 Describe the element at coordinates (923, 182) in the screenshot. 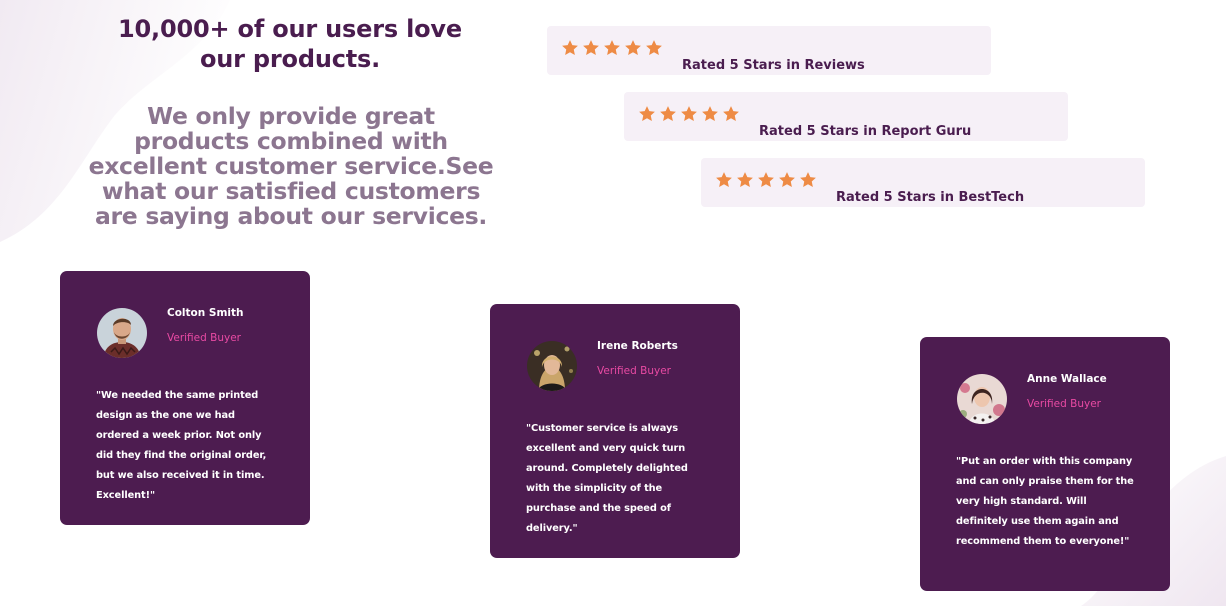

I see `rating-box-besttech: Rated 5 Stars in BestTech` at that location.